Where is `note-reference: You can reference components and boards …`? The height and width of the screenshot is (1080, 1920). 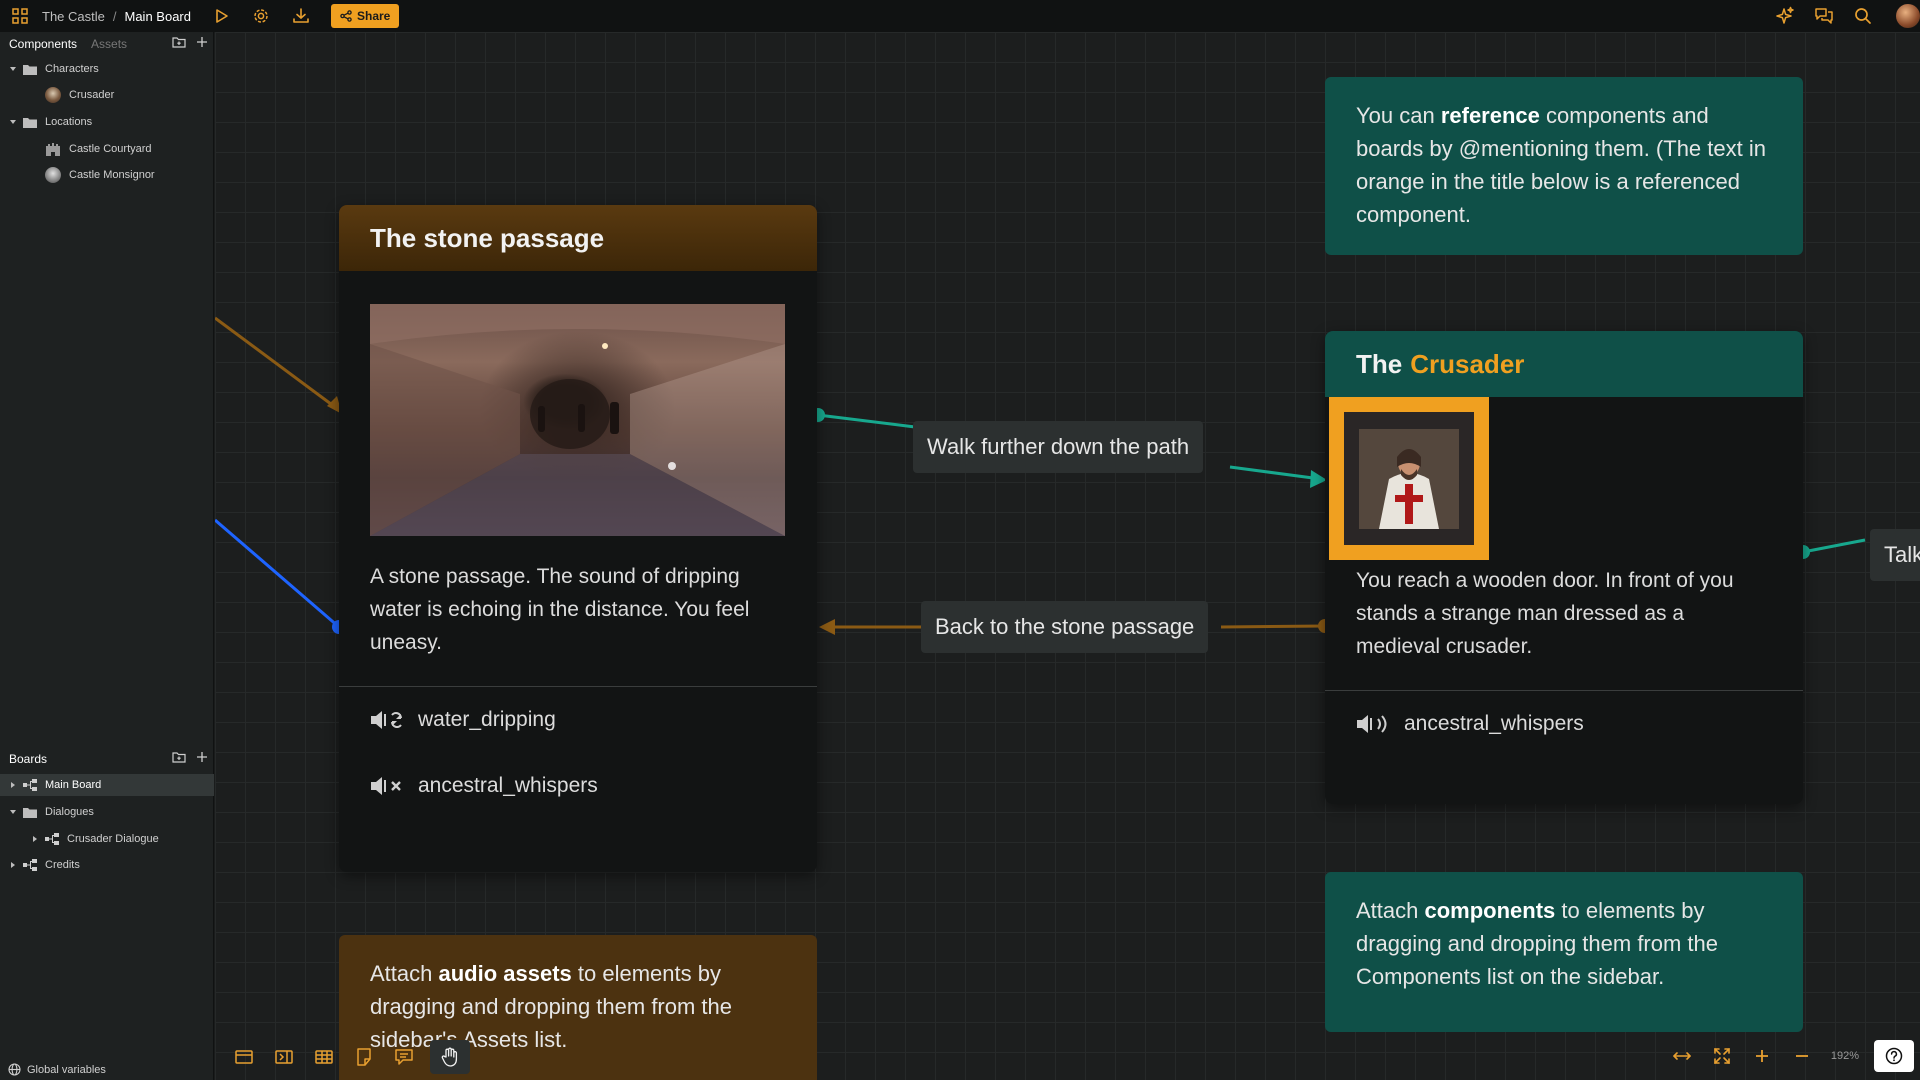 note-reference: You can reference components and boards … is located at coordinates (1564, 166).